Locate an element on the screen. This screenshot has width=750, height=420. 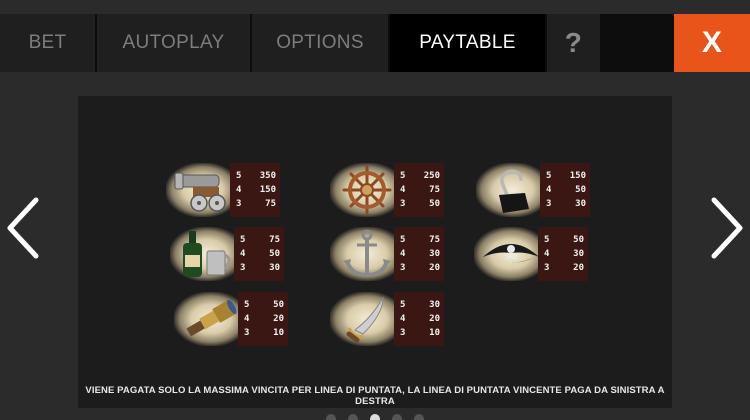
payout-table: 5 75 4 30 3 20 is located at coordinates (419, 254).